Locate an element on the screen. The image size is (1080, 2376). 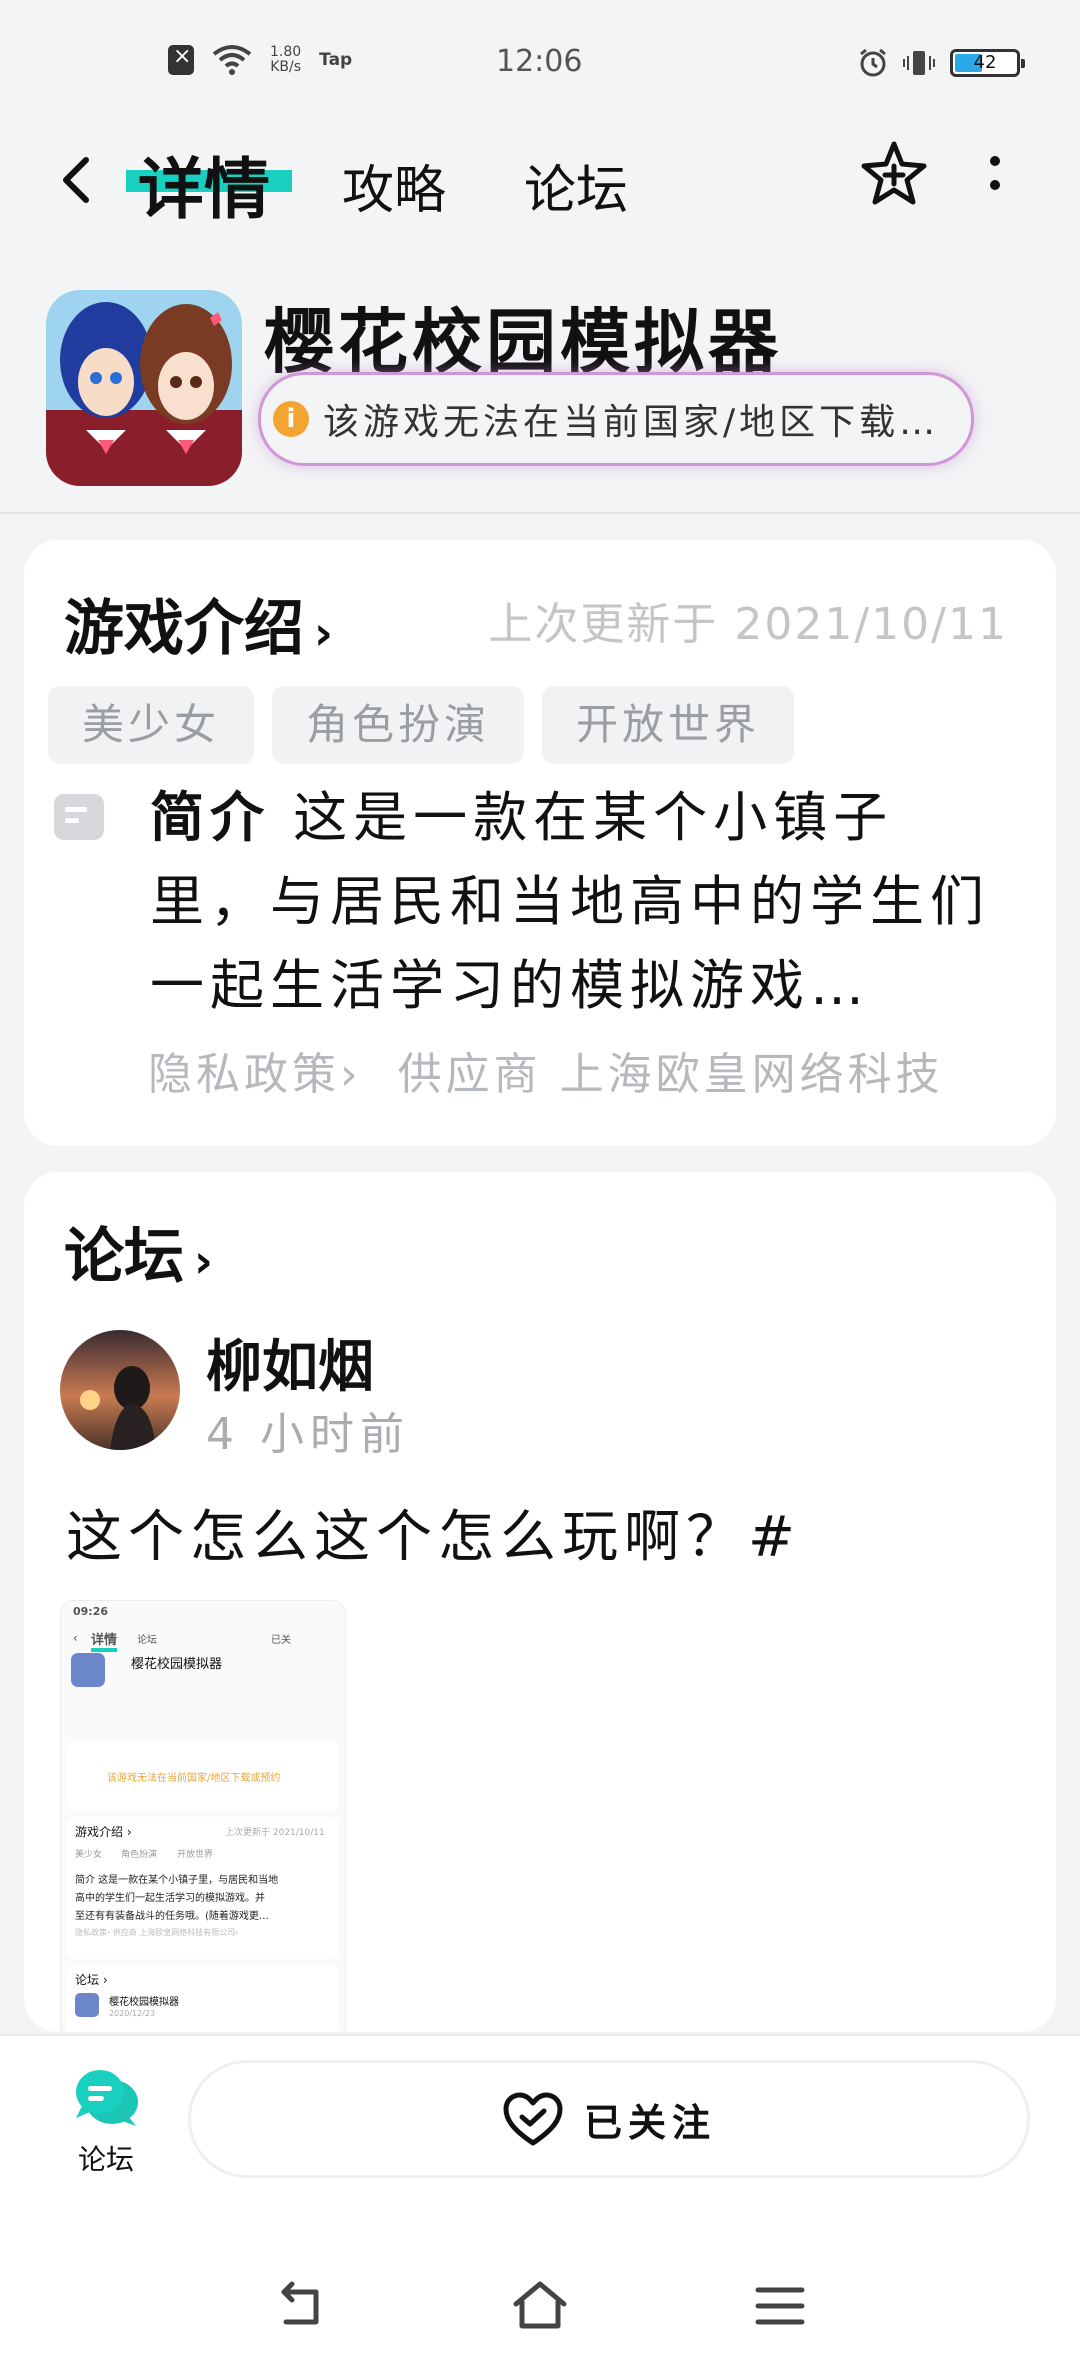
notification-icon is located at coordinates (181, 59).